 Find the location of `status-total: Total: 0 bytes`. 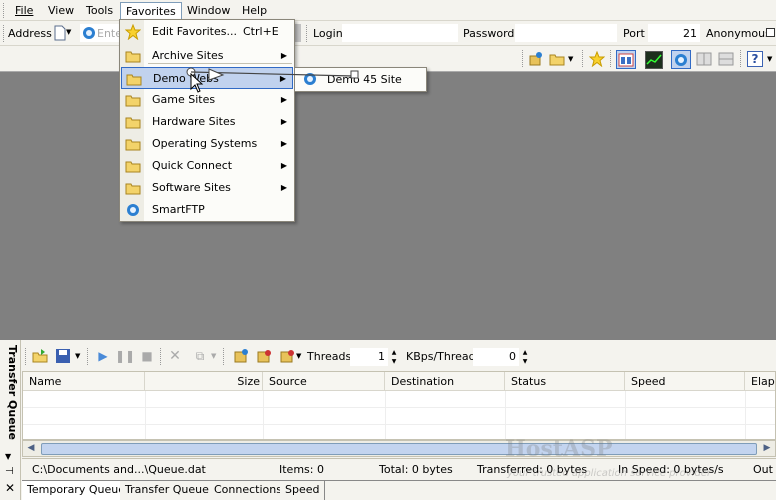

status-total: Total: 0 bytes is located at coordinates (416, 469).